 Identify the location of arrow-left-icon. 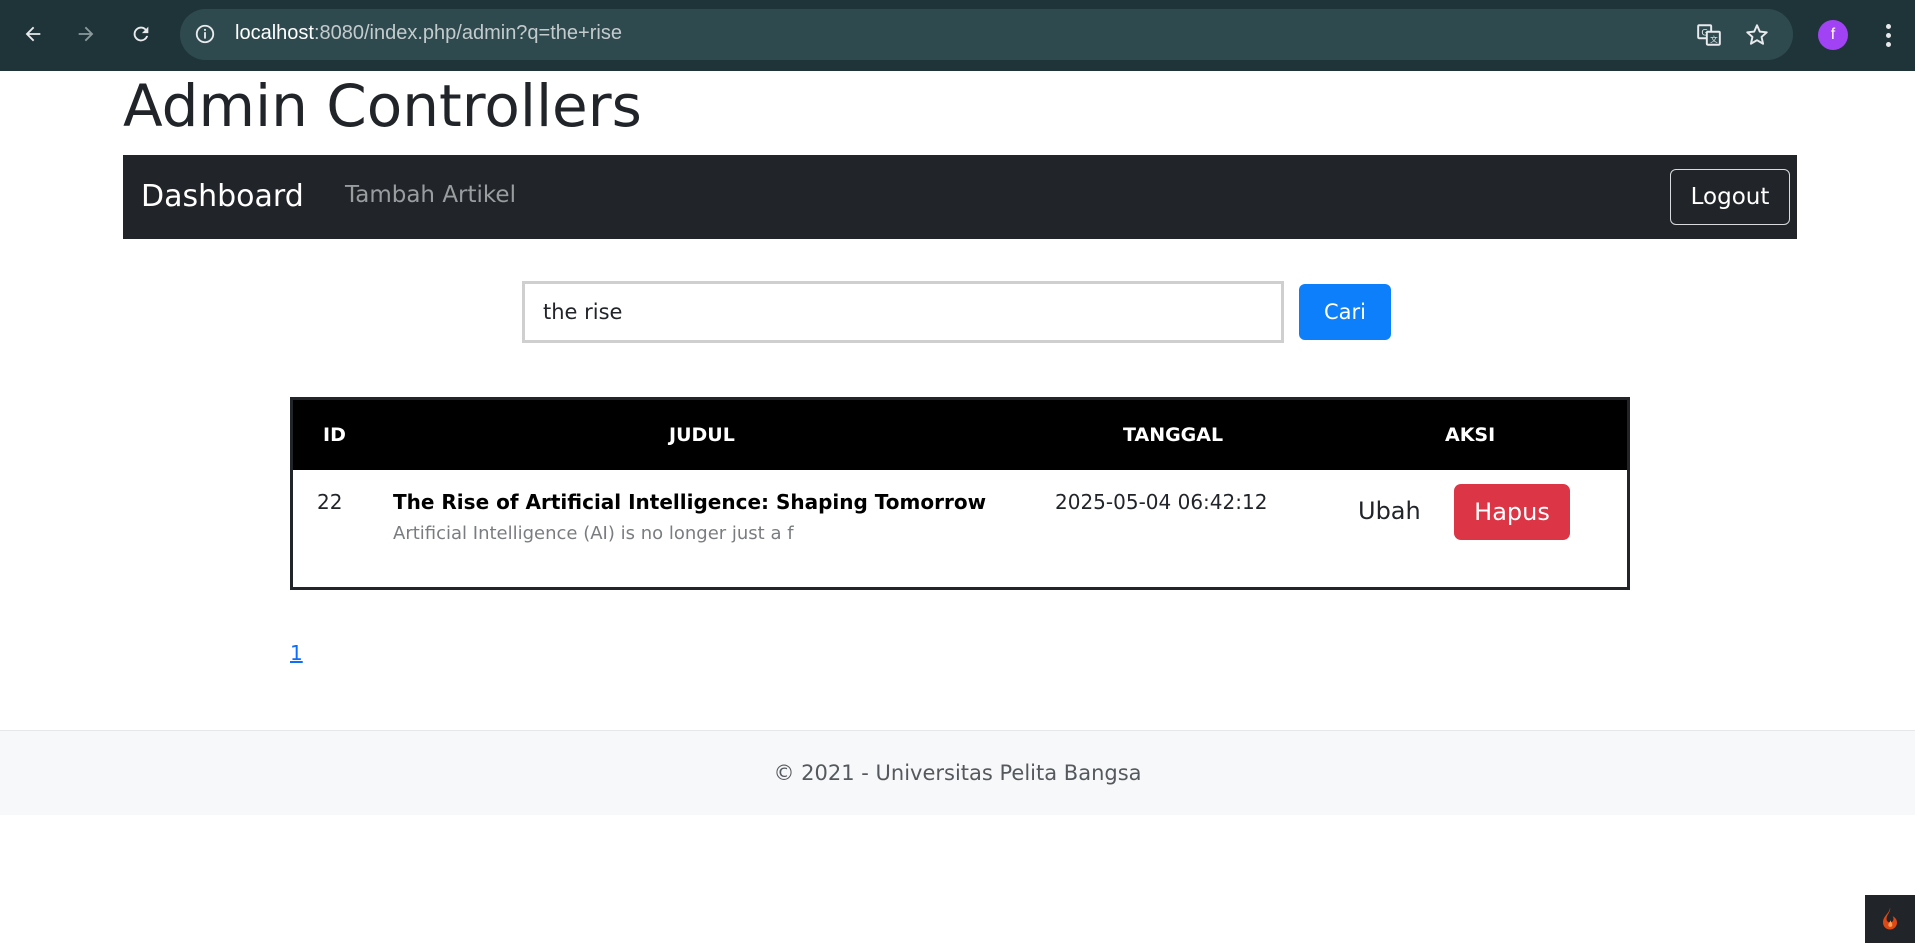
(33, 34).